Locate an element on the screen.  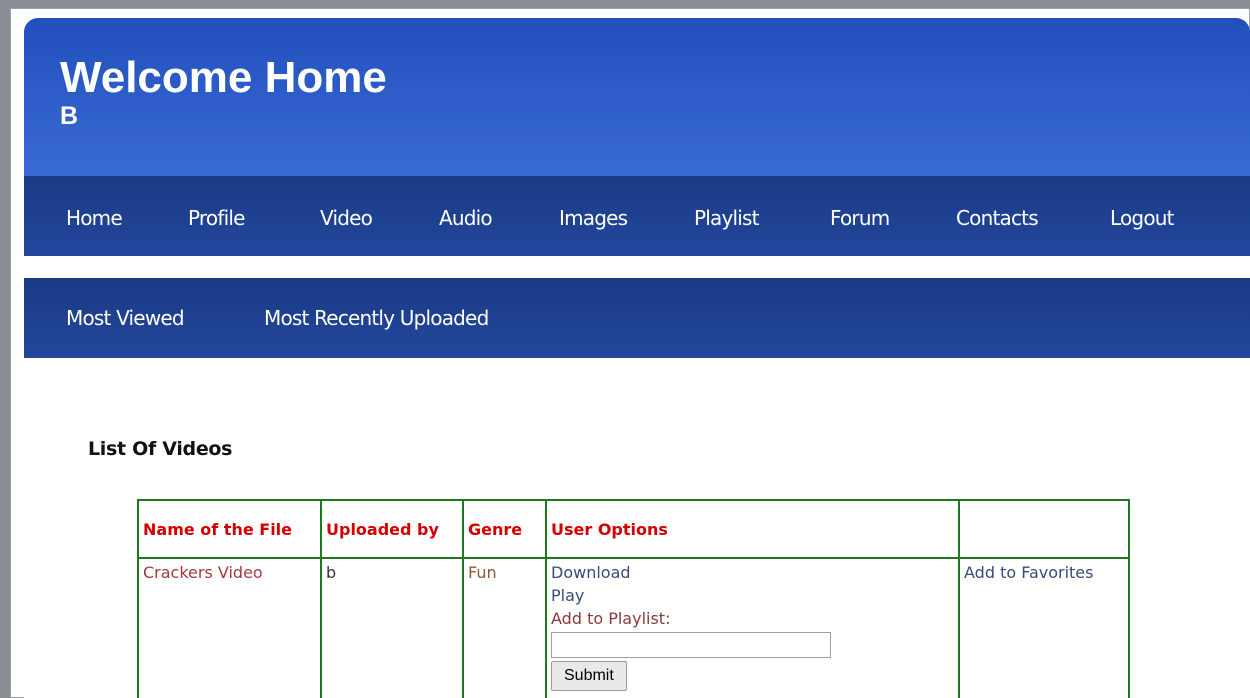
cell-file-name: Crackers Video is located at coordinates (229, 627).